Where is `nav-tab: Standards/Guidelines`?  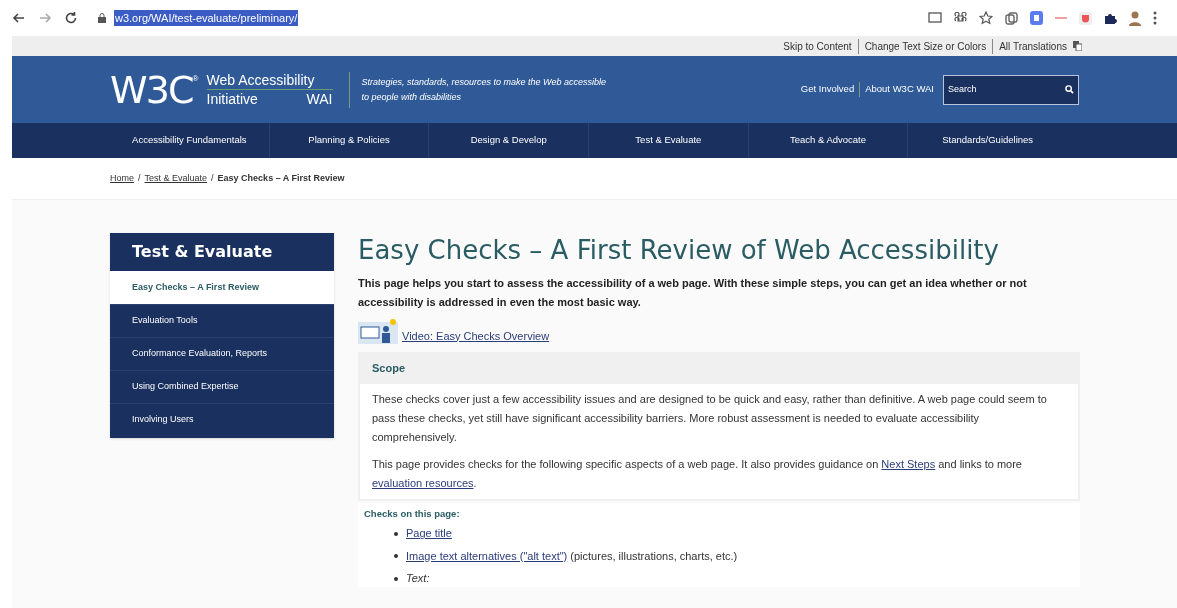 nav-tab: Standards/Guidelines is located at coordinates (987, 140).